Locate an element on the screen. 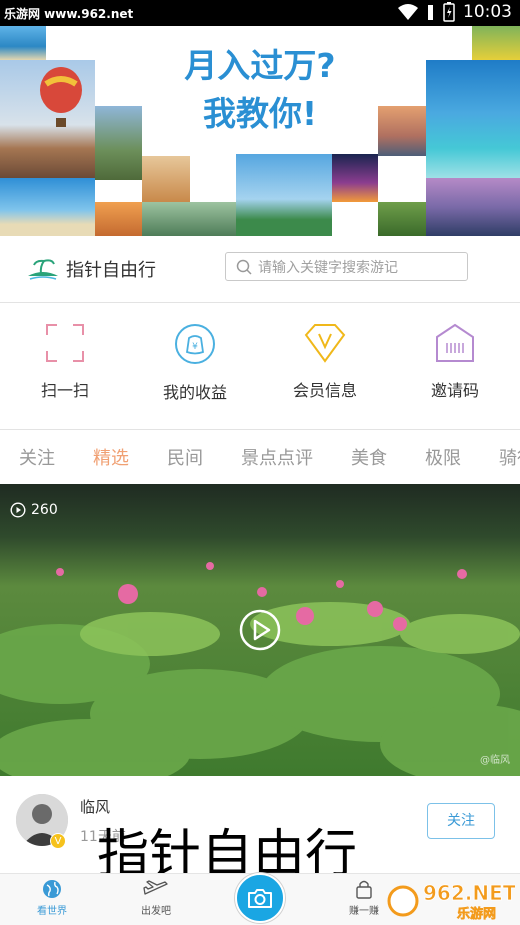 This screenshot has height=925, width=520. banner-photo-forest is located at coordinates (402, 219).